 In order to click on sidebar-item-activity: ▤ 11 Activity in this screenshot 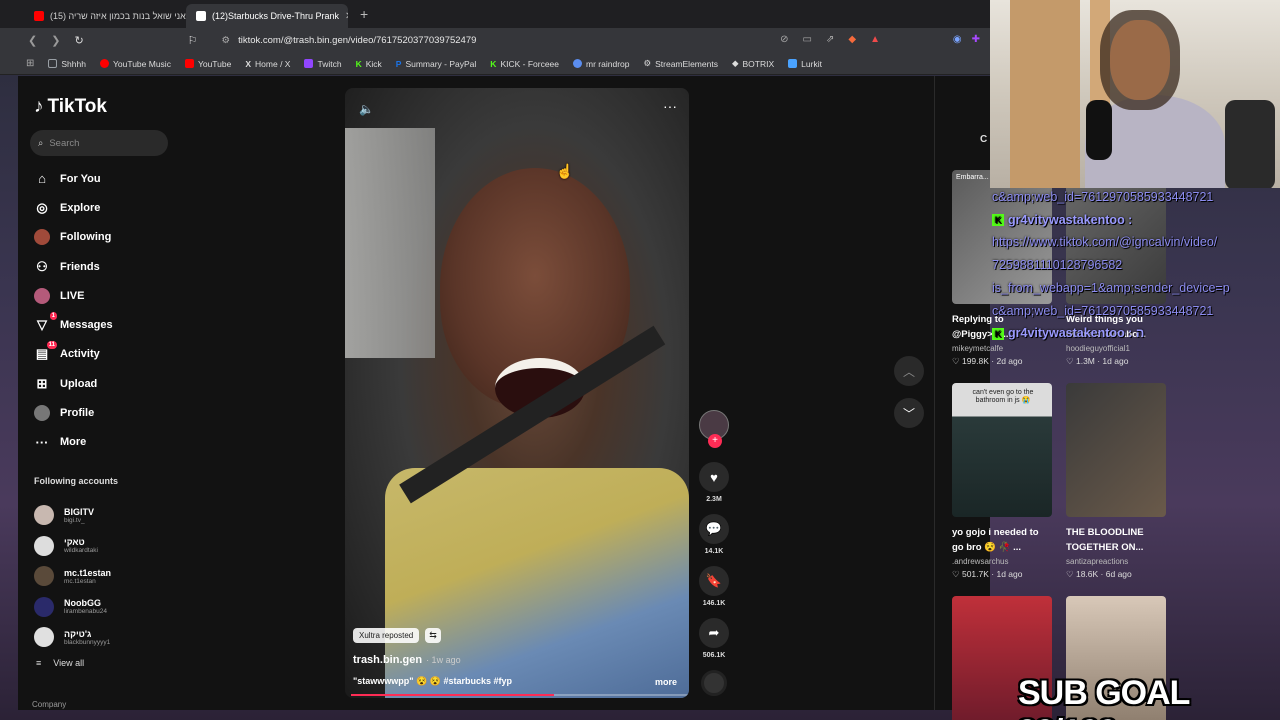, I will do `click(73, 354)`.